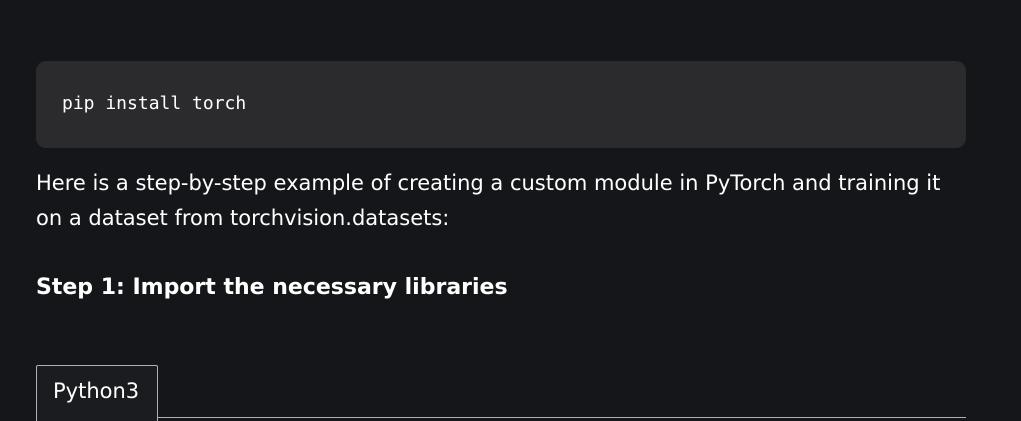 The height and width of the screenshot is (421, 1021). I want to click on tab-strip-line, so click(561, 417).